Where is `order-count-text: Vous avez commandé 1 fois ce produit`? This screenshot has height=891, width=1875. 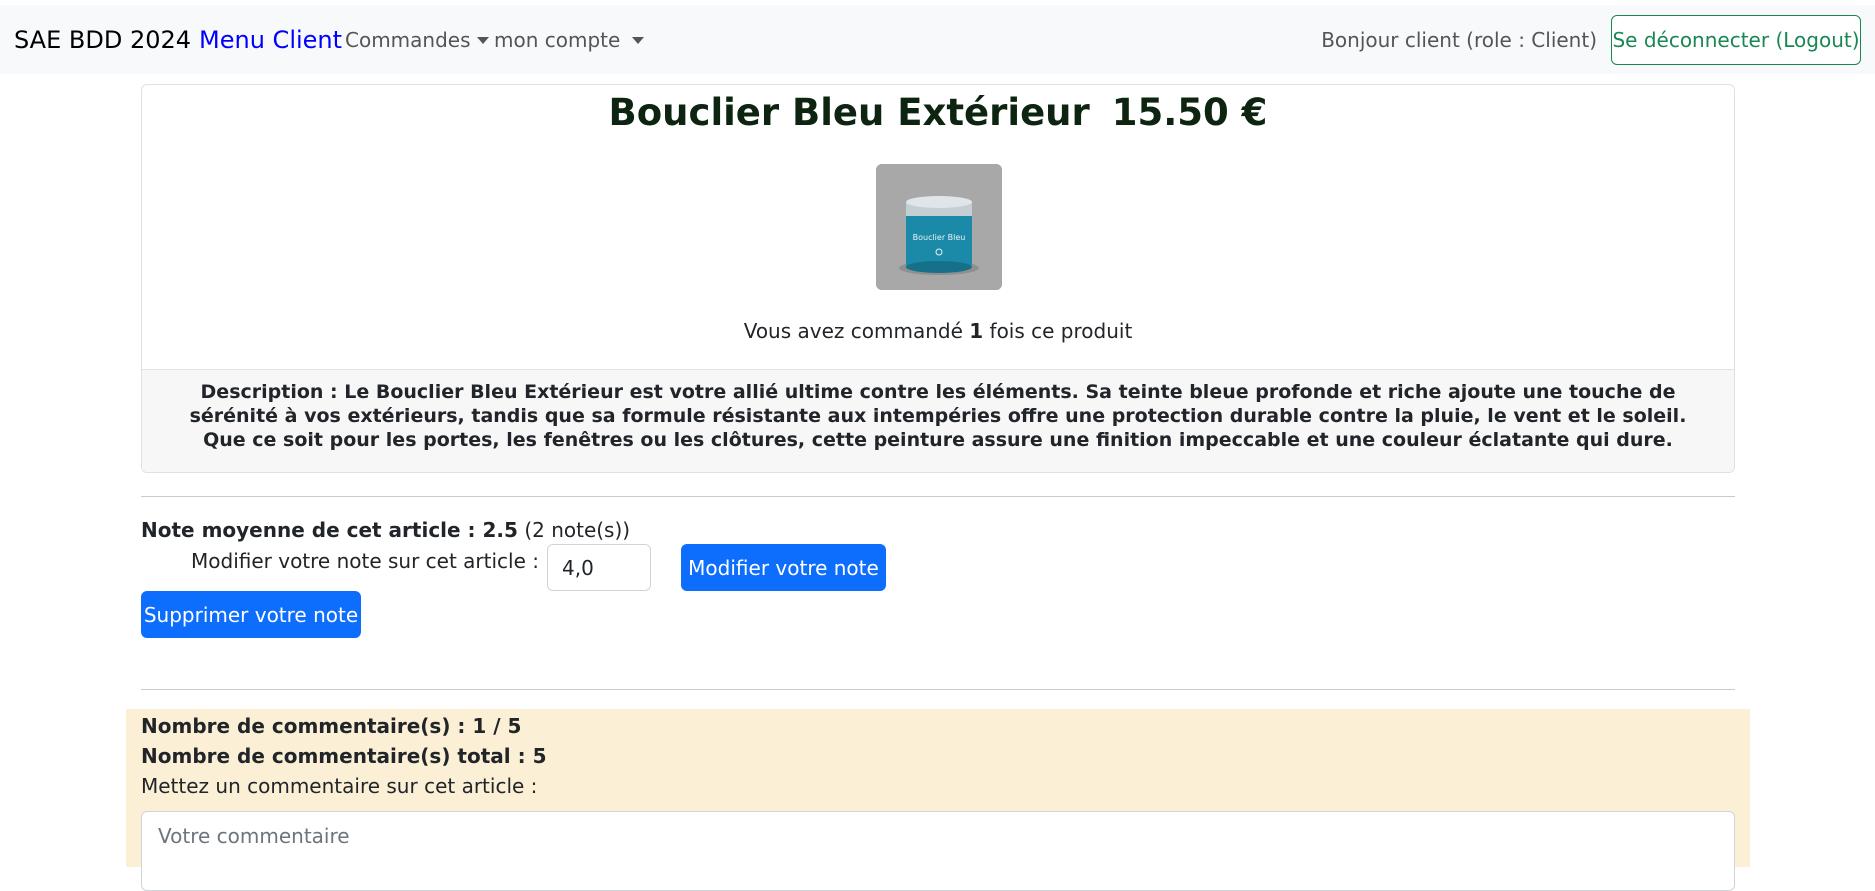 order-count-text: Vous avez commandé 1 fois ce produit is located at coordinates (938, 331).